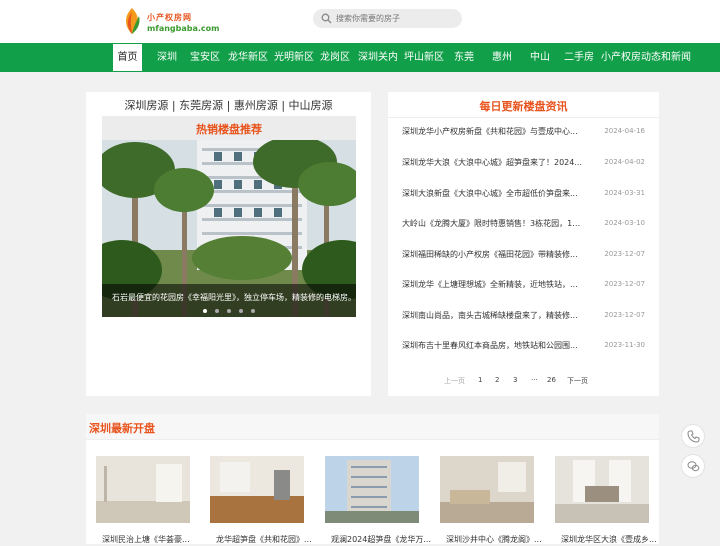 The image size is (720, 546). What do you see at coordinates (294, 57) in the screenshot?
I see `nav-item-guangming: 光明新区` at bounding box center [294, 57].